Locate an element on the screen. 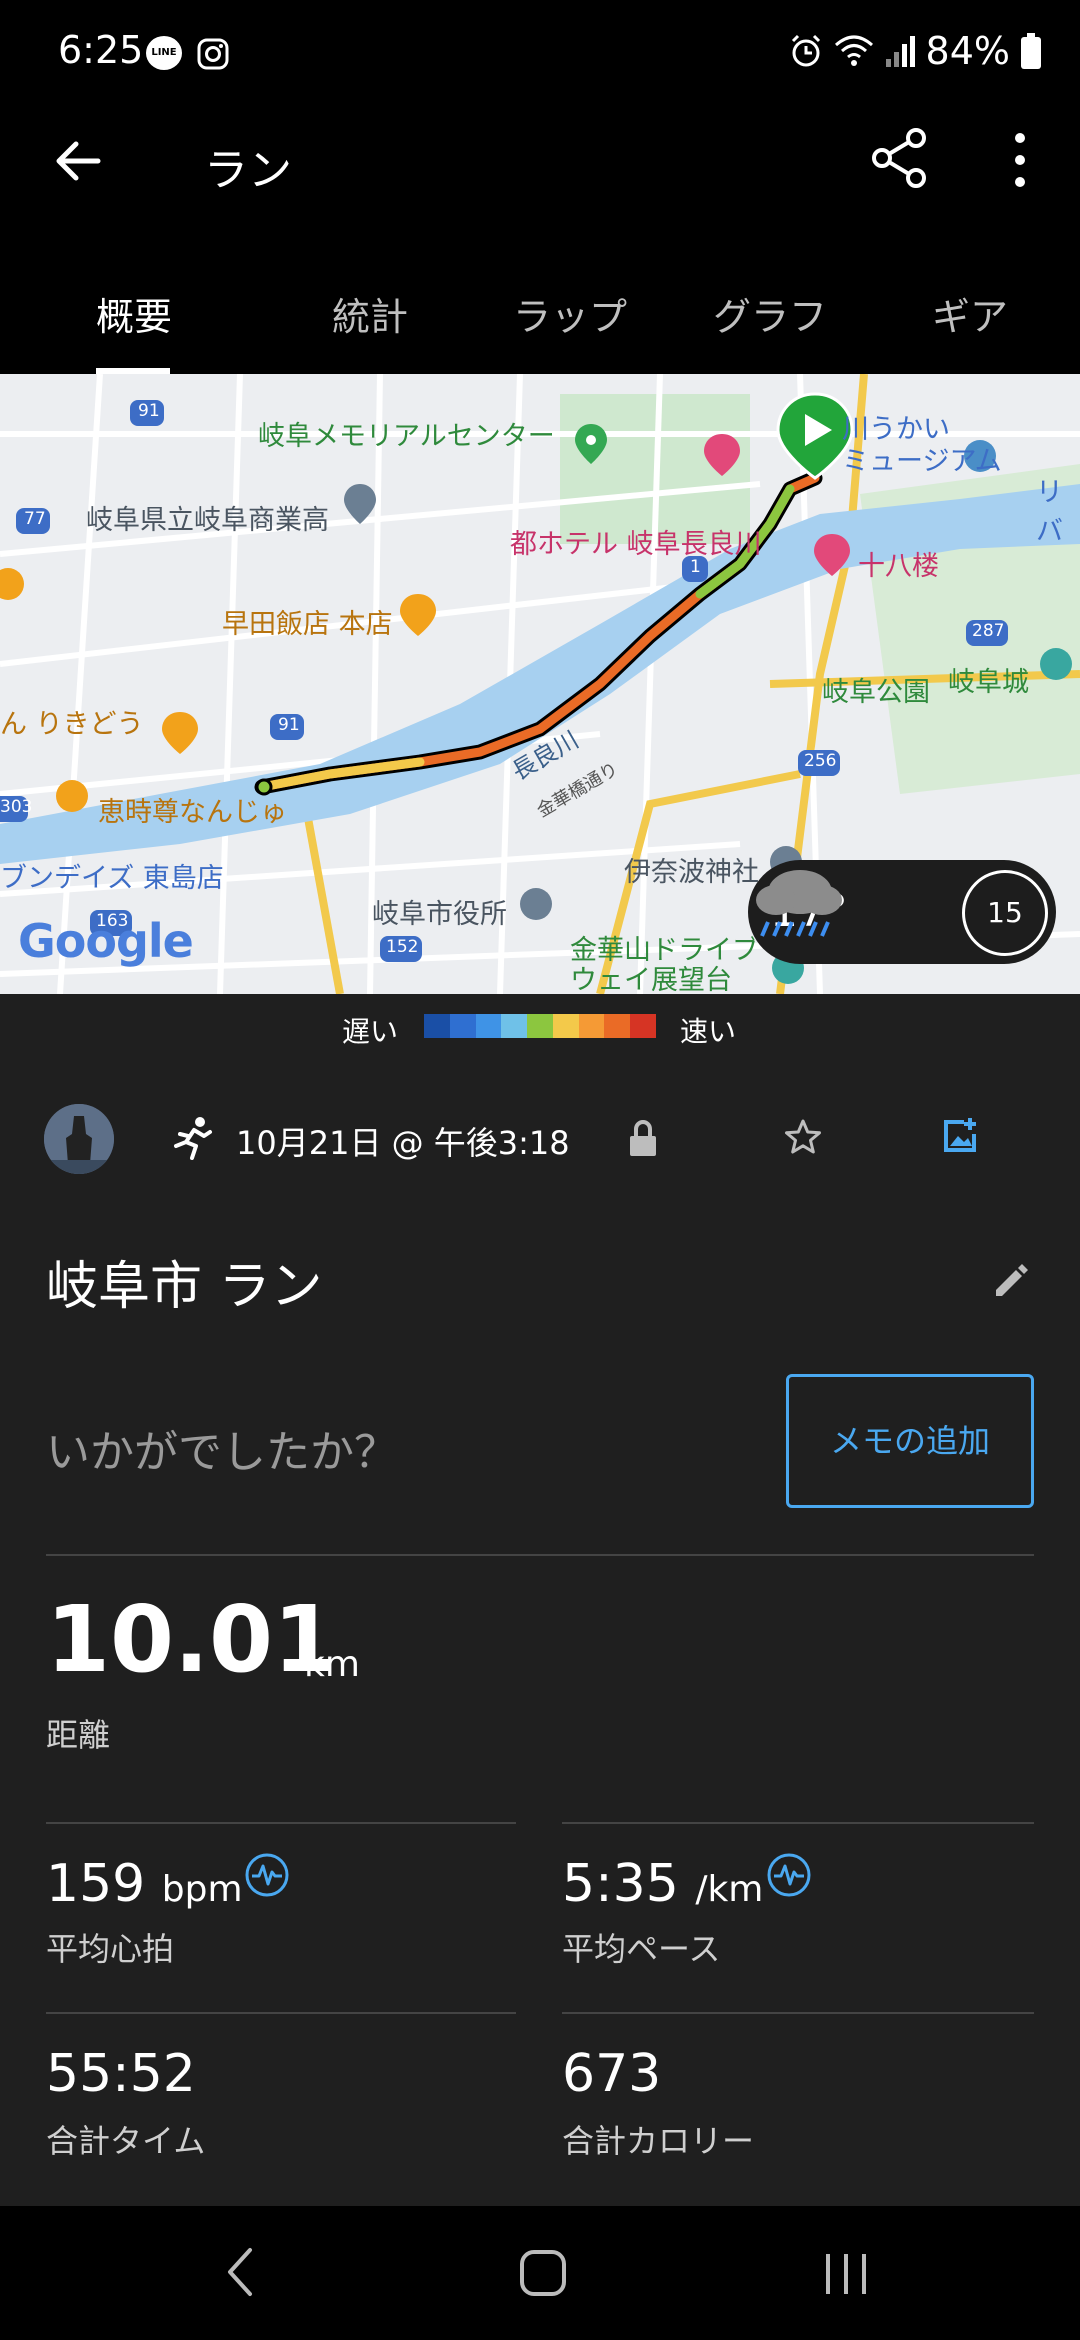 Image resolution: width=1080 pixels, height=2340 pixels. avg-heart-rate-value: 159 bpm is located at coordinates (144, 1884).